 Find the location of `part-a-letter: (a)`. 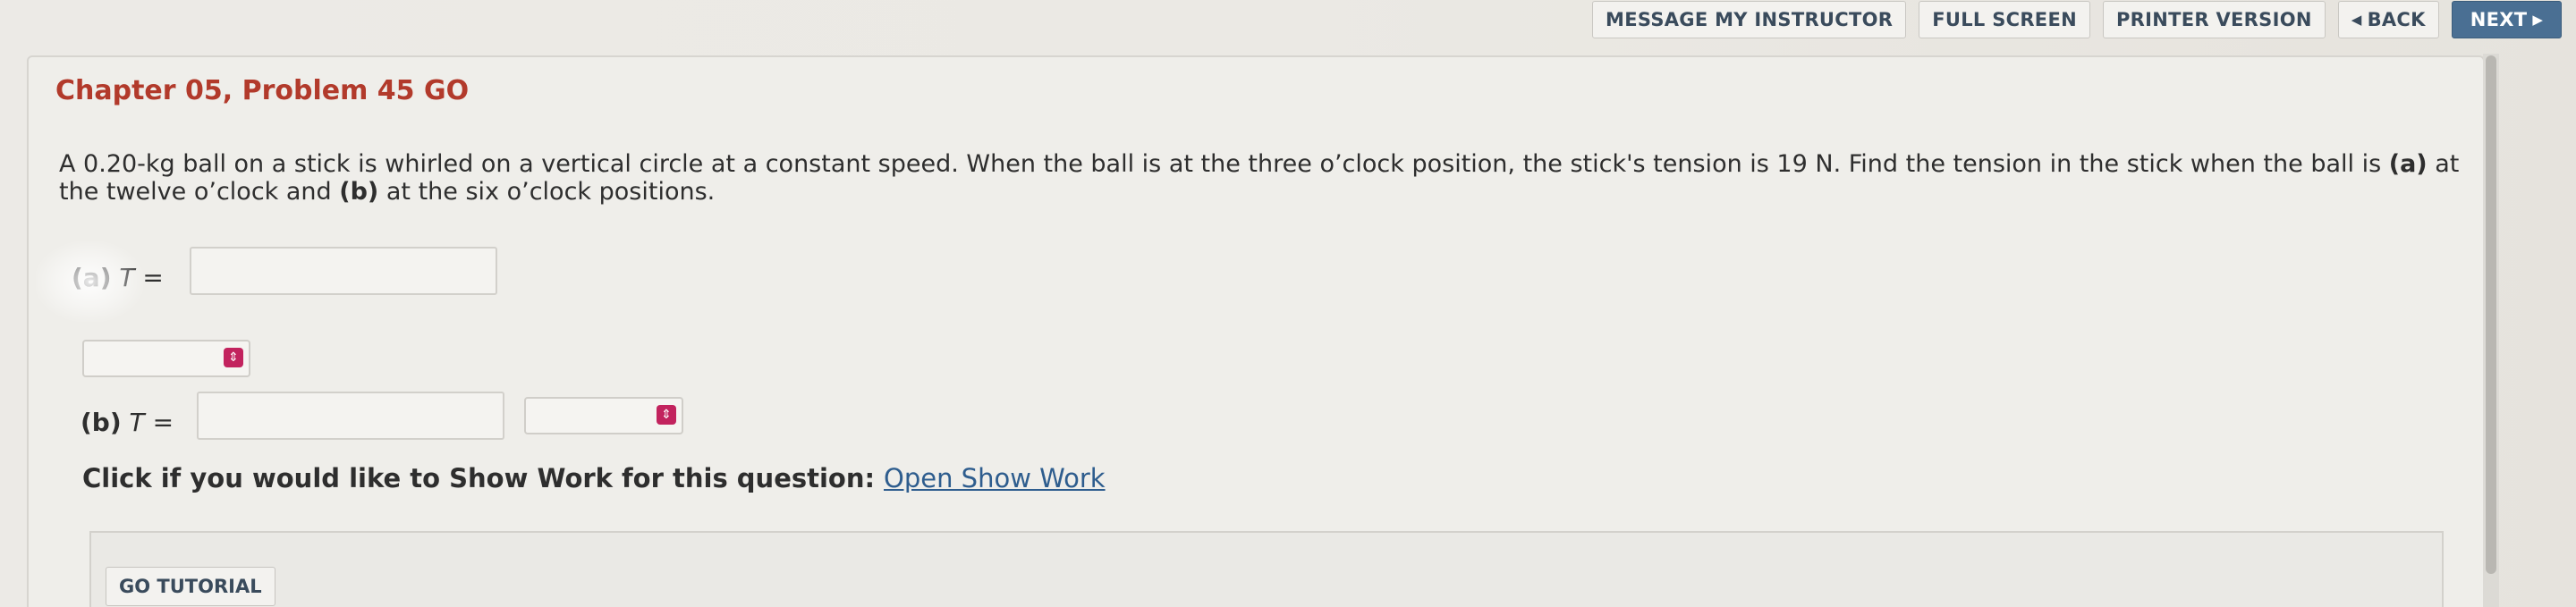

part-a-letter: (a) is located at coordinates (92, 277).